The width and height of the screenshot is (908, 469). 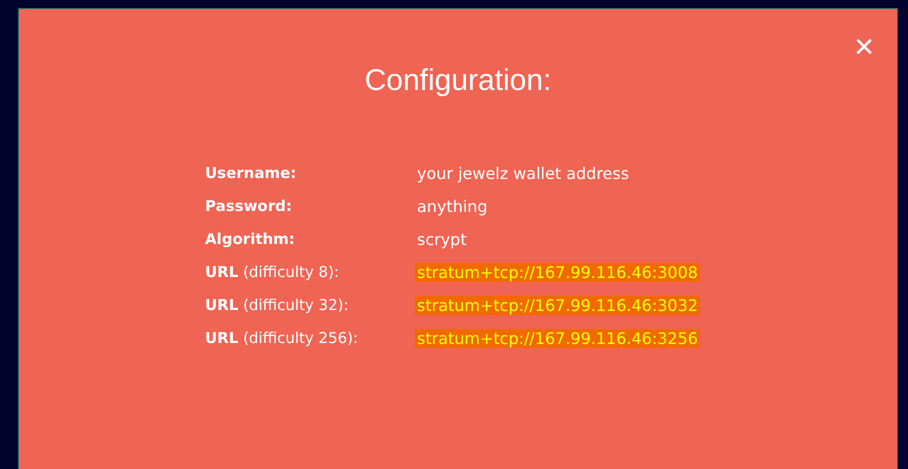 I want to click on field-label: Username:, so click(x=251, y=173).